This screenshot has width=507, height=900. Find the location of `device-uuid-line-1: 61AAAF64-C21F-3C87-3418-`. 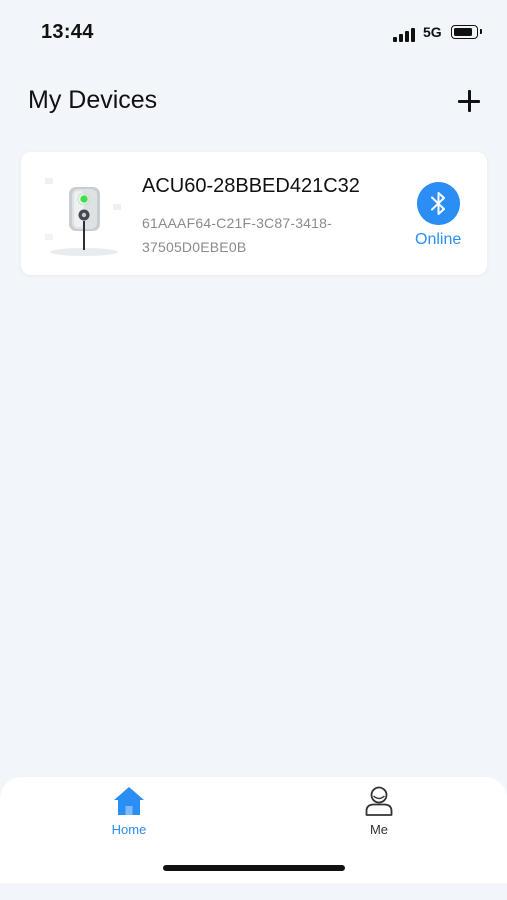

device-uuid-line-1: 61AAAF64-C21F-3C87-3418- is located at coordinates (237, 223).